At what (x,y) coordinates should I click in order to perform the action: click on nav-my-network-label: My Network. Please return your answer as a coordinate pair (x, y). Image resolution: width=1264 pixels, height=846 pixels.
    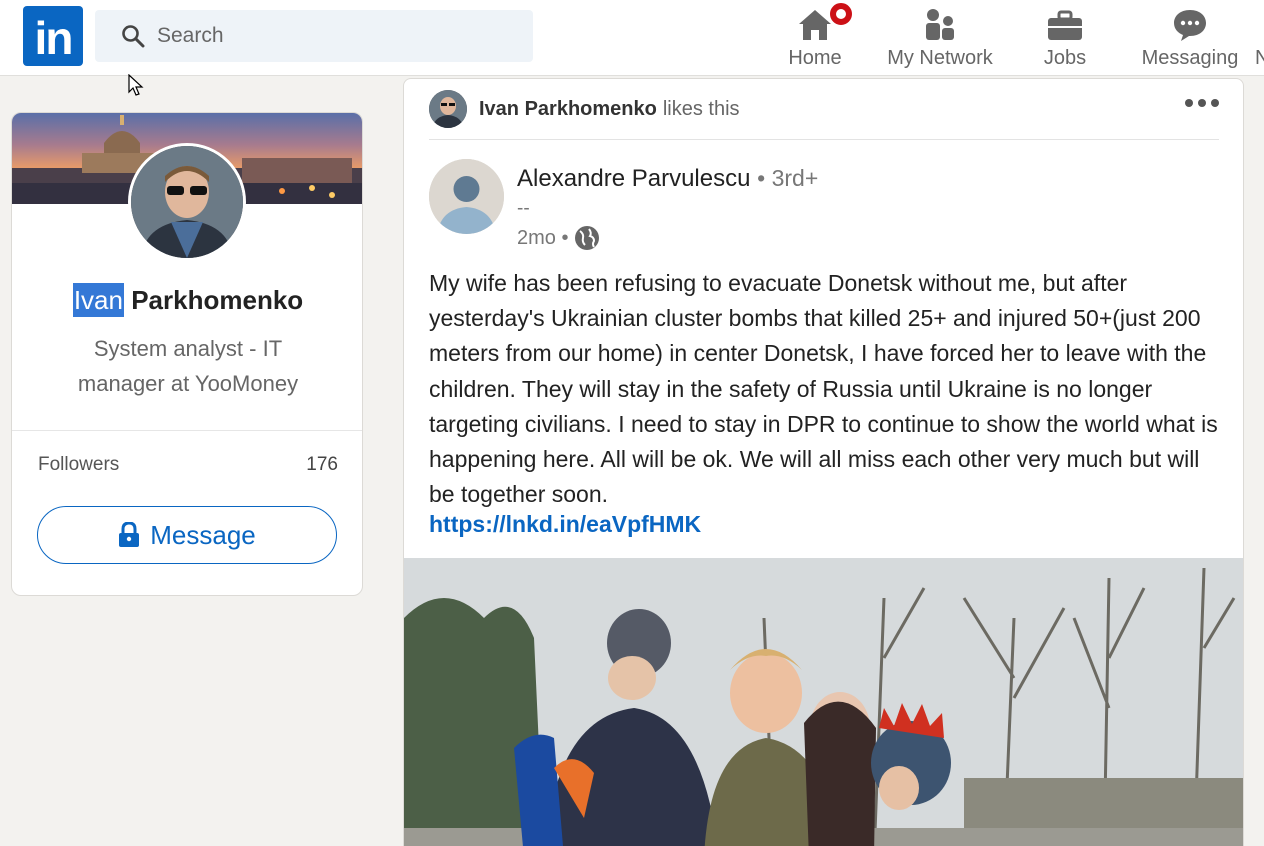
    Looking at the image, I should click on (940, 58).